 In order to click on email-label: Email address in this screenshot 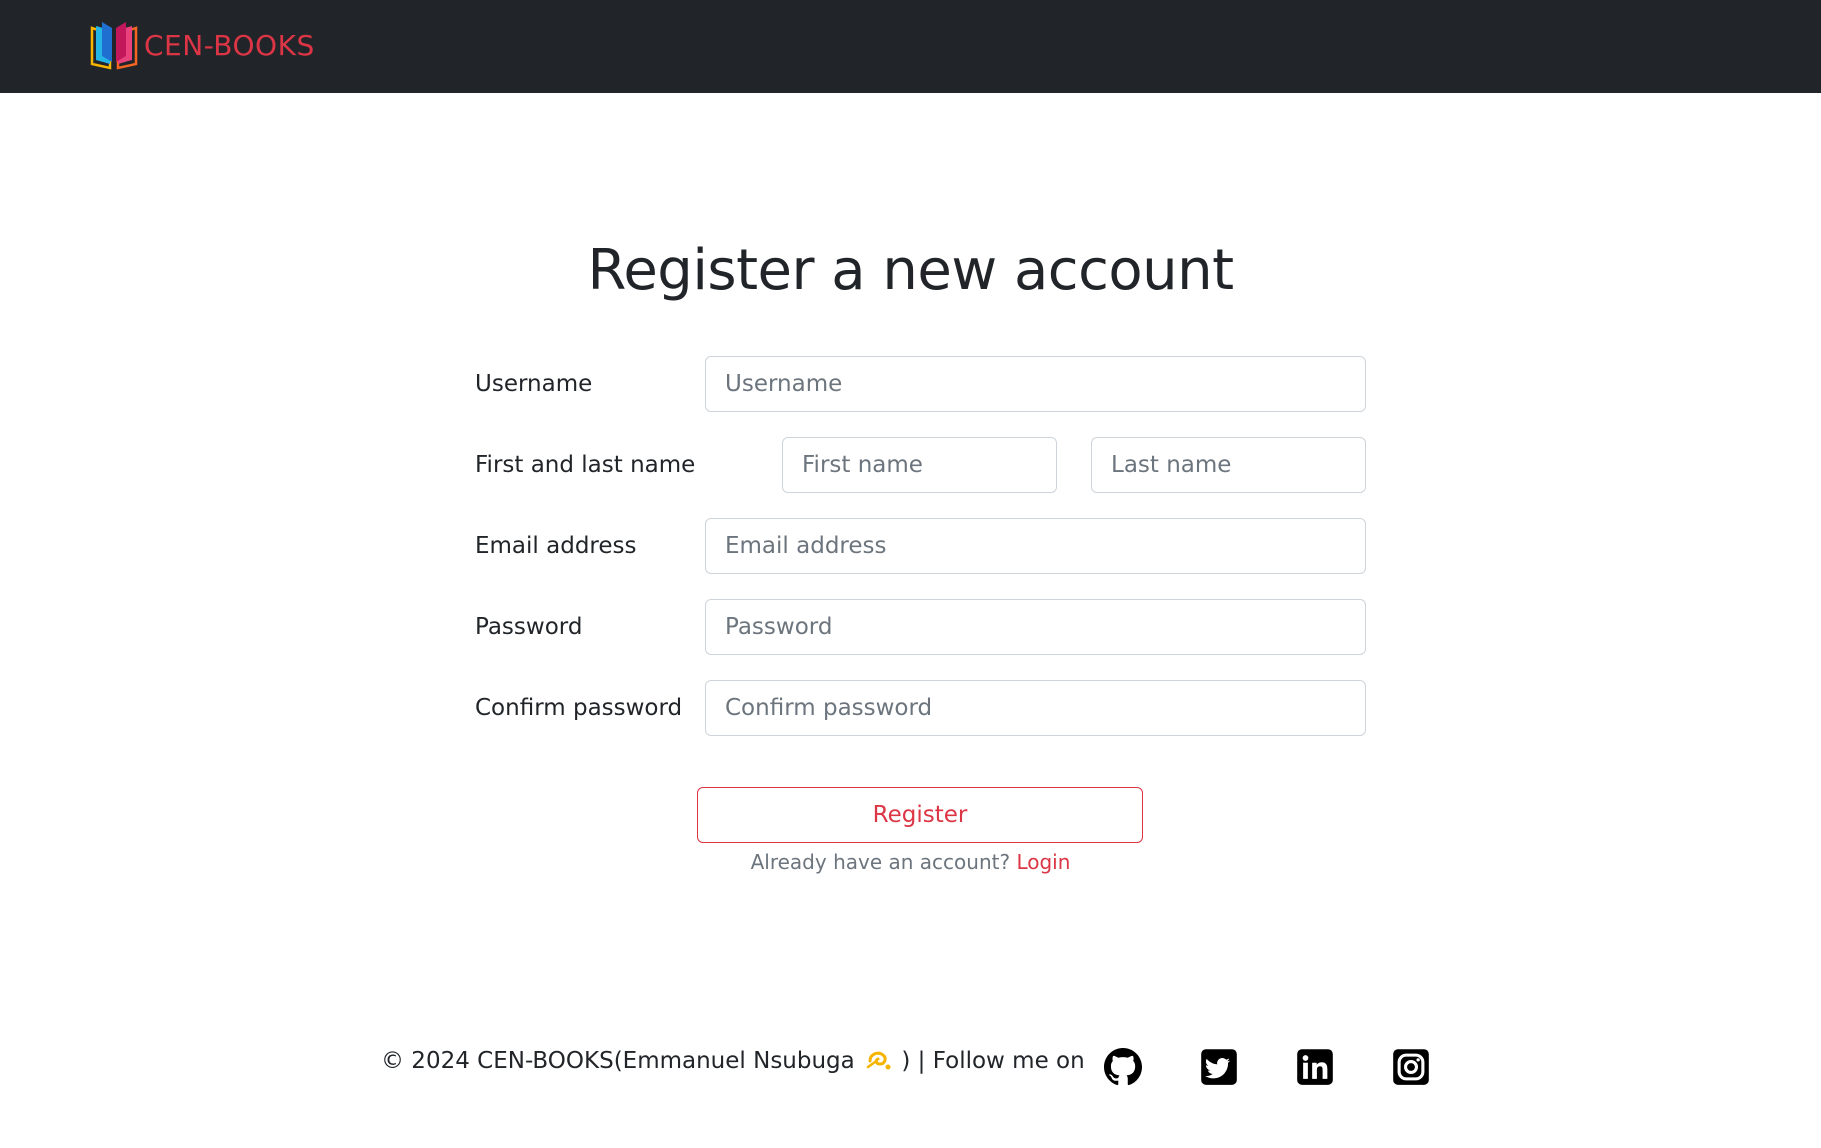, I will do `click(556, 546)`.